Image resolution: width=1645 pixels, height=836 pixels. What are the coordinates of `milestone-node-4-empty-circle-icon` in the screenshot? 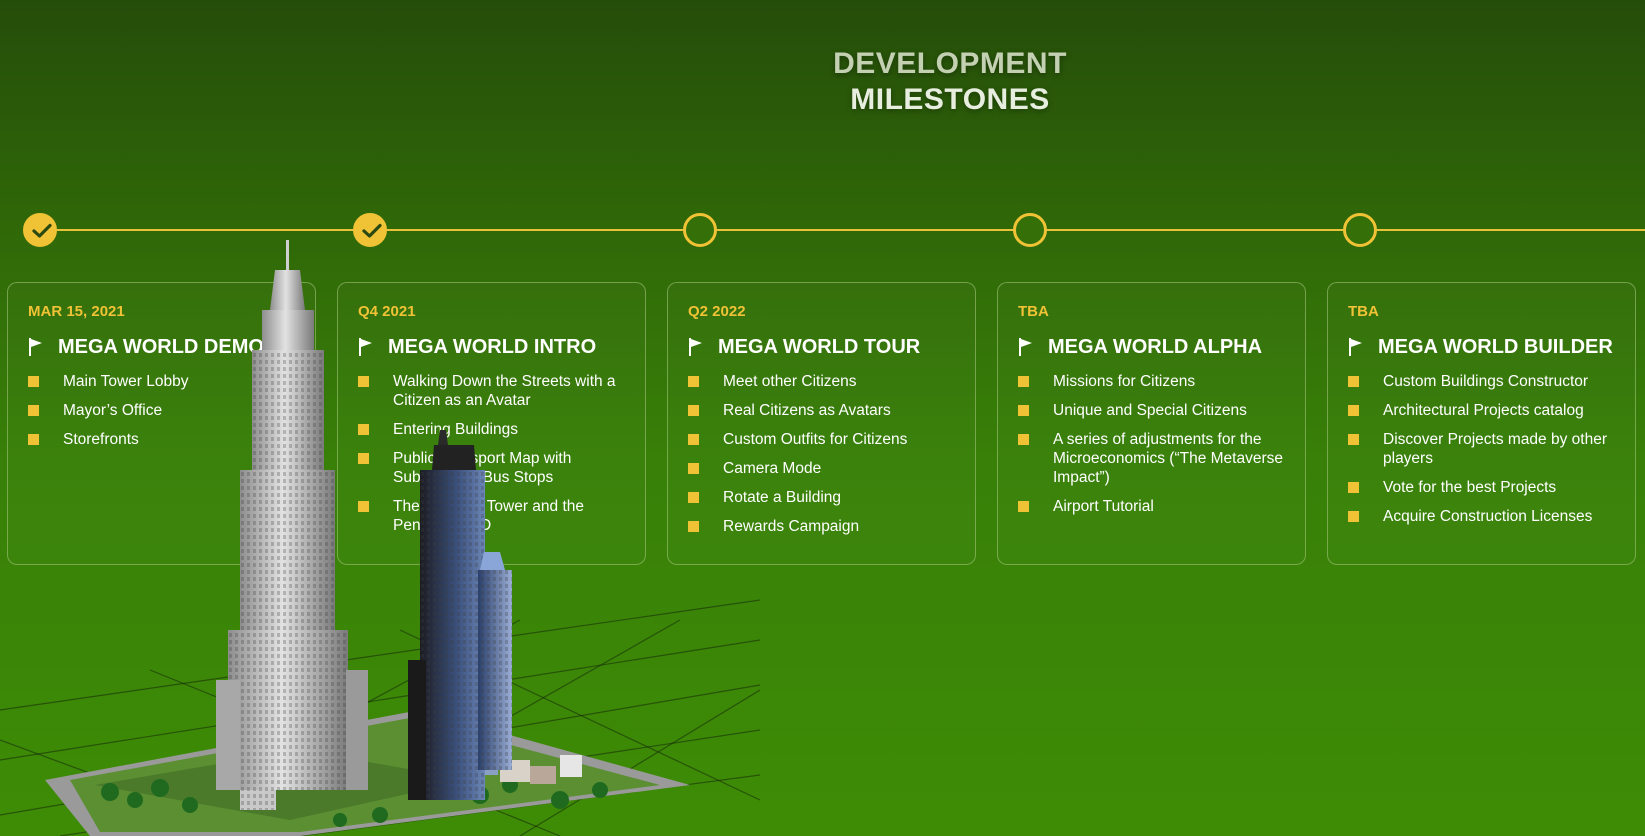 It's located at (1030, 230).